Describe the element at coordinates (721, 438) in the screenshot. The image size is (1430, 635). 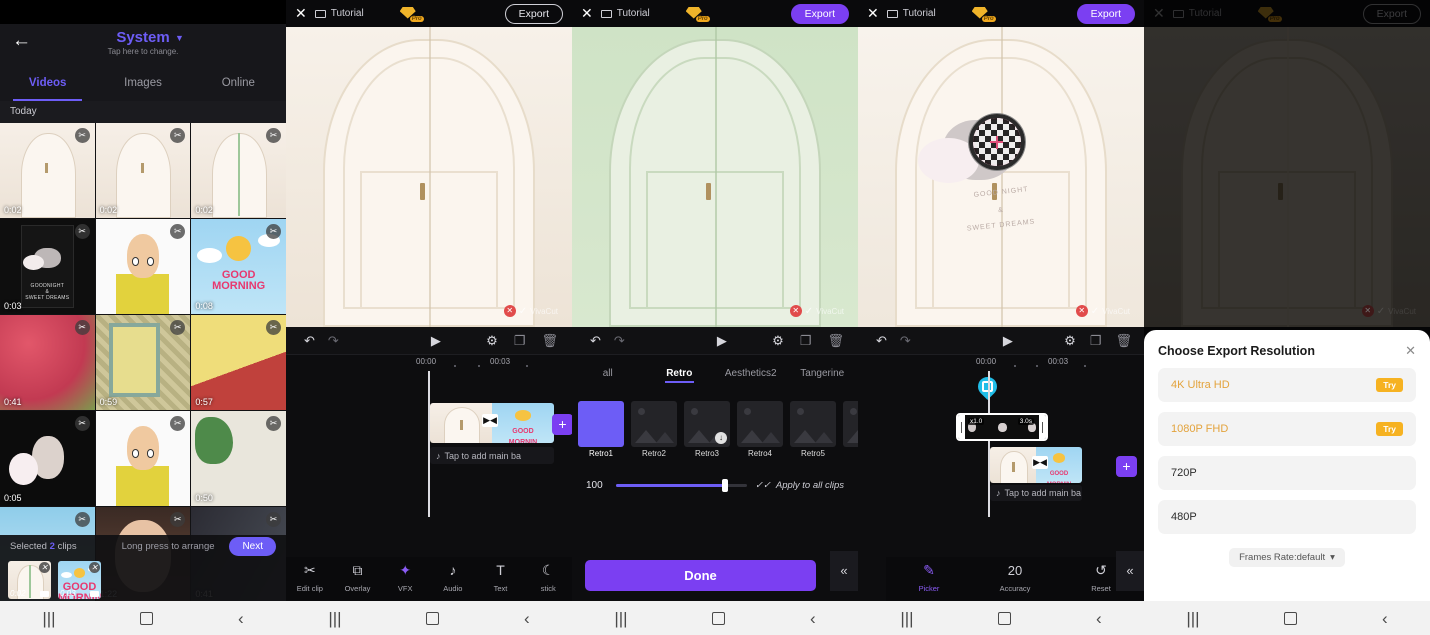
I see `download-icon: ↓` at that location.